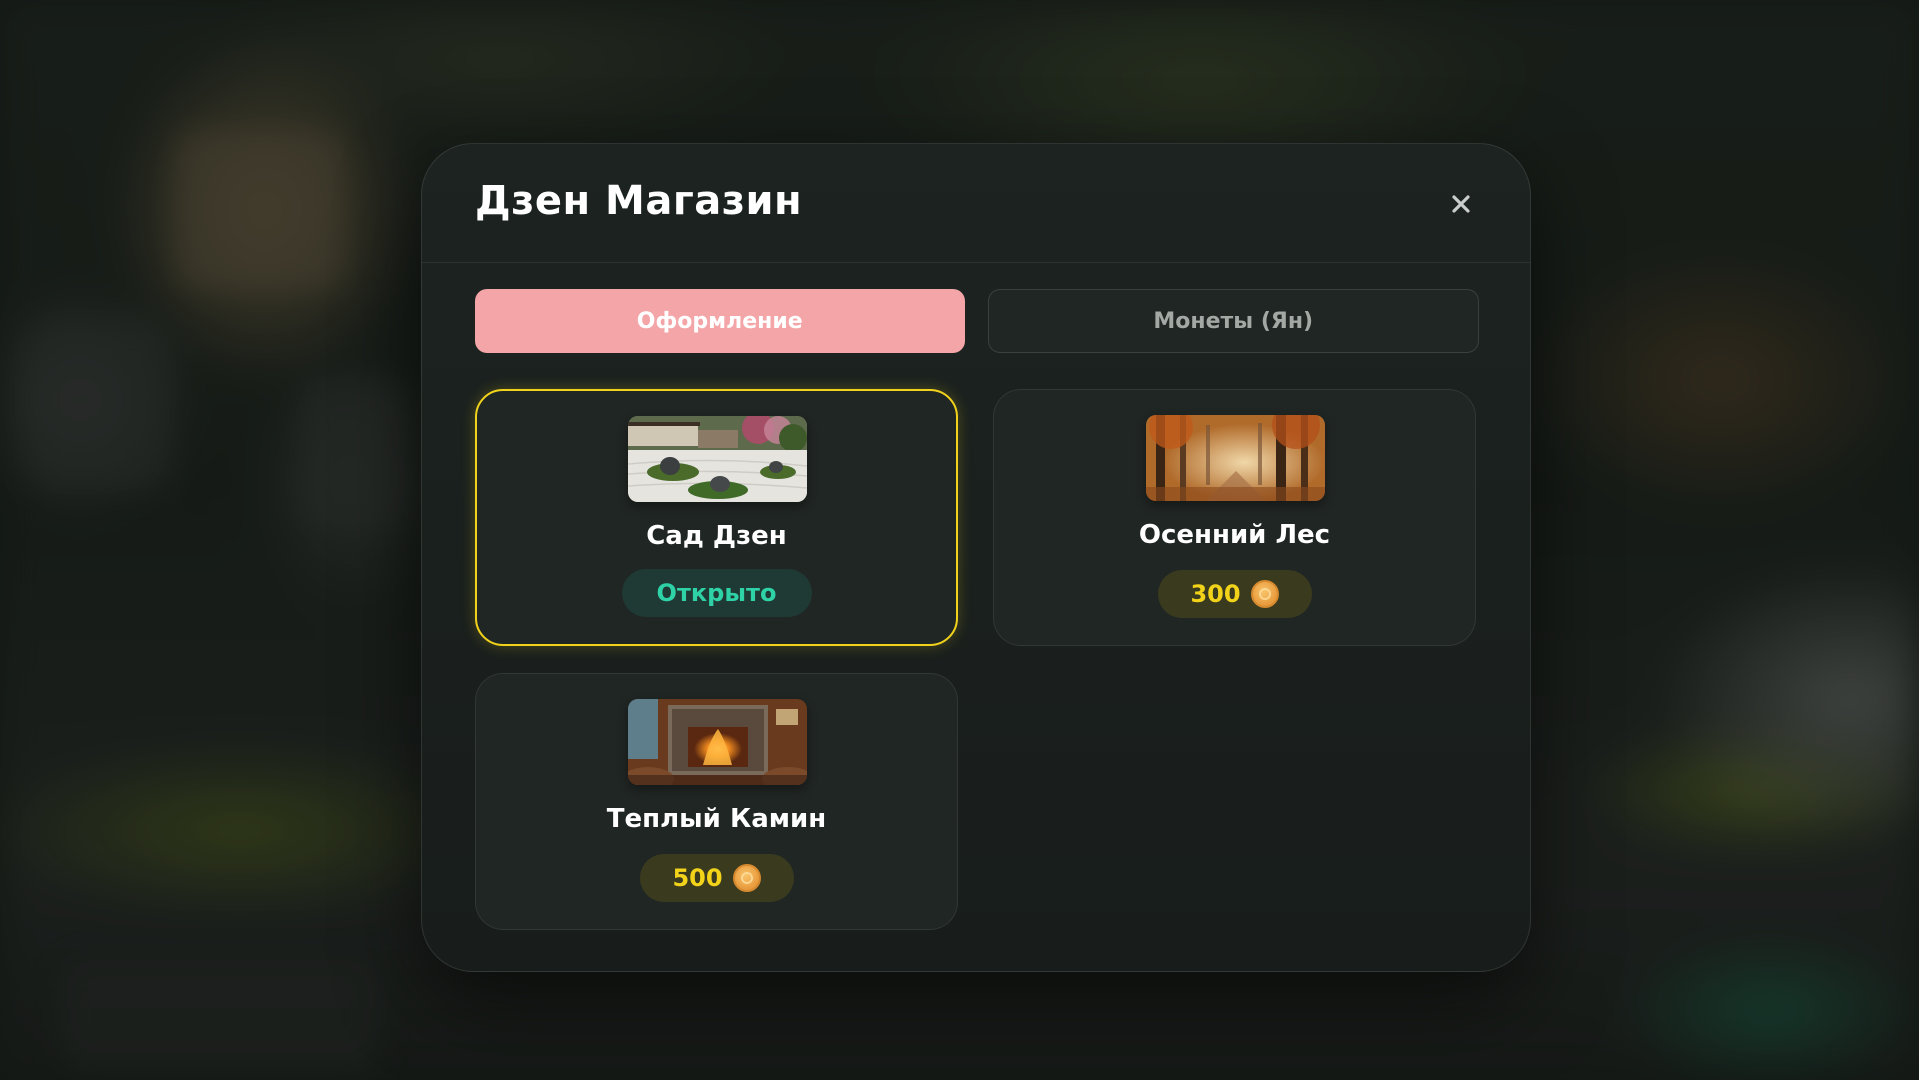  I want to click on shop-item-warm-fireplace: Теплый Камин 500, so click(716, 801).